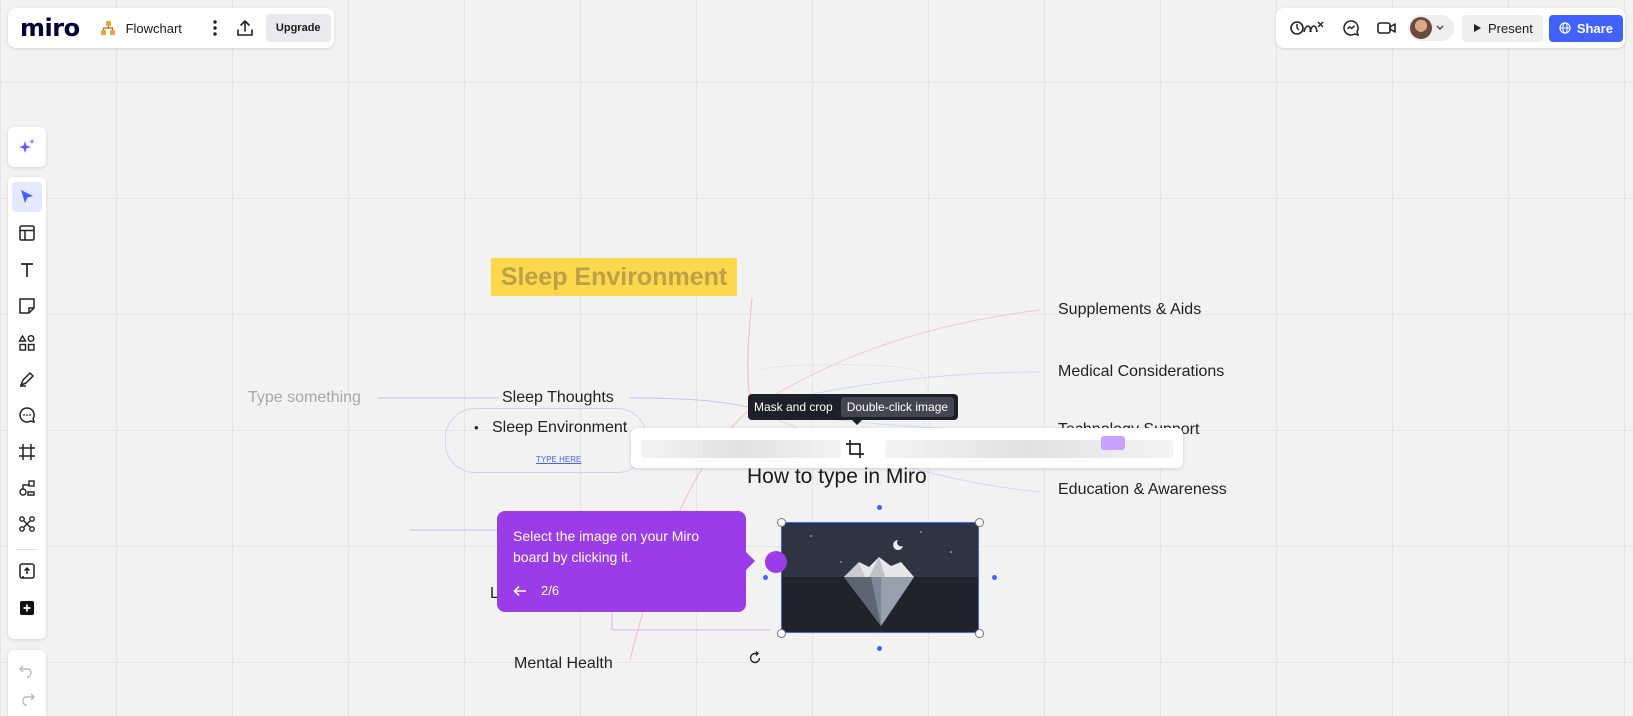 Image resolution: width=1633 pixels, height=716 pixels. I want to click on title-sticker: Sleep Environment, so click(614, 277).